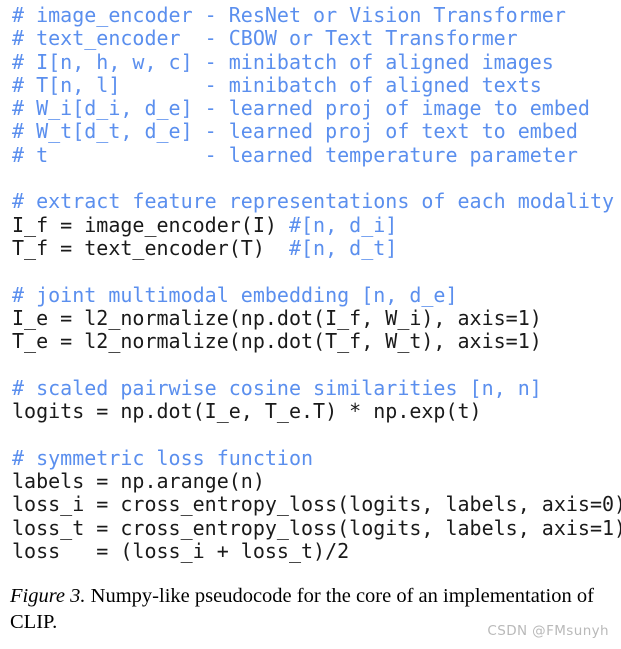  I want to click on code-line-statement-with-comment: I_f = image_encoder(I) #[n, d_i], so click(316, 224).